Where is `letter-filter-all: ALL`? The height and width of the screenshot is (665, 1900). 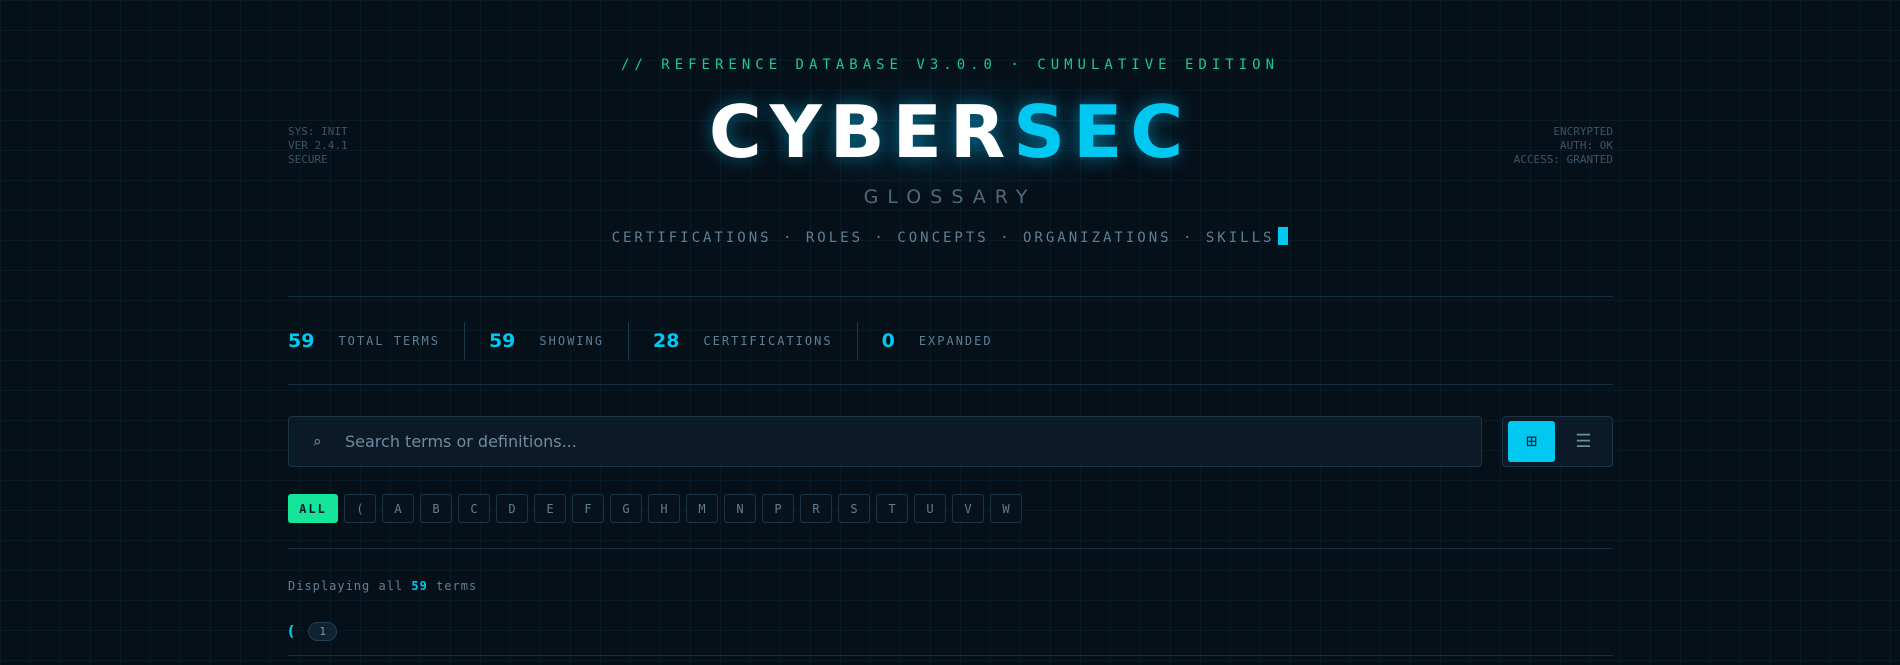 letter-filter-all: ALL is located at coordinates (313, 508).